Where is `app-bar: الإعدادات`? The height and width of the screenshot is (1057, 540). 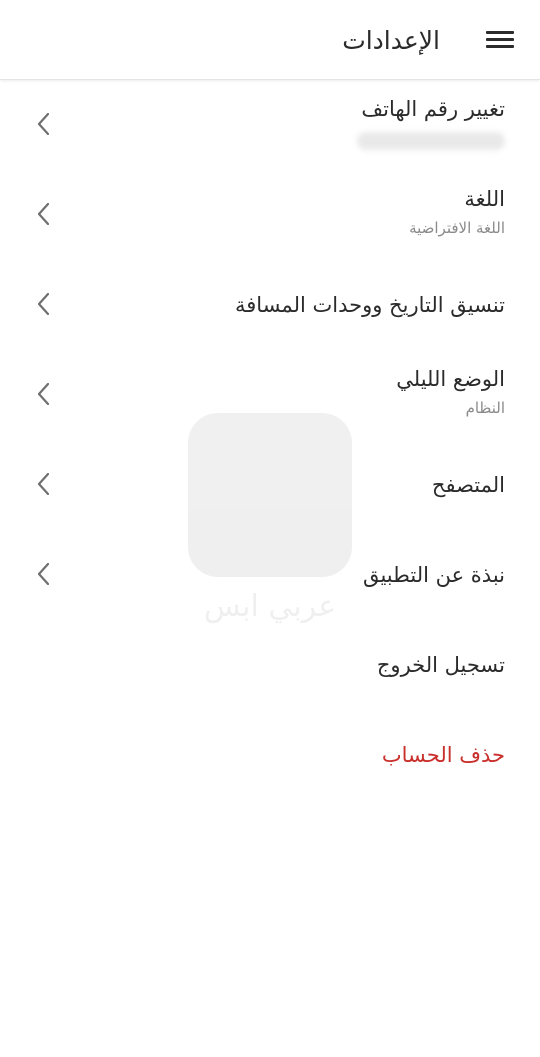 app-bar: الإعدادات is located at coordinates (270, 40).